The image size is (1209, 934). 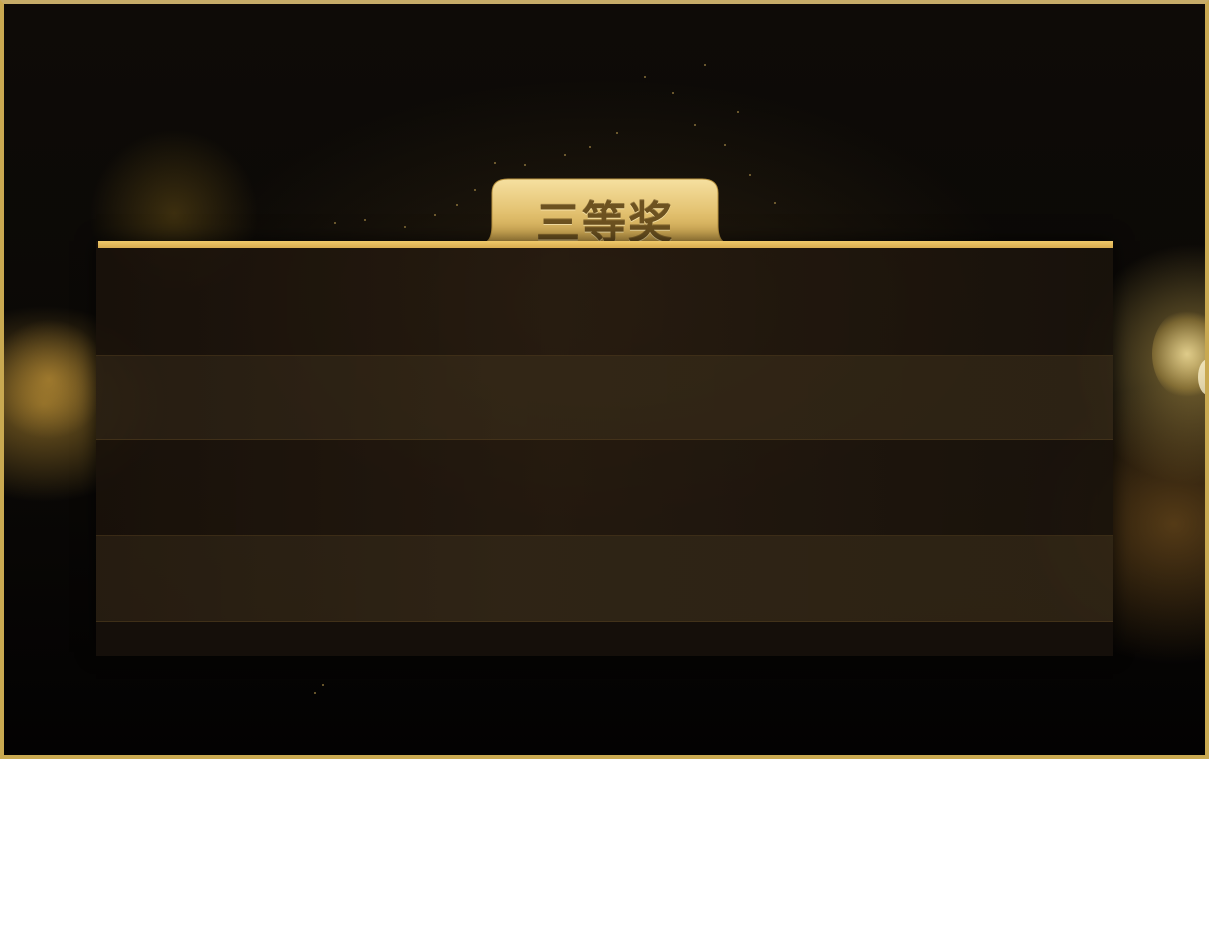 What do you see at coordinates (649, 811) in the screenshot?
I see `registered-mark: ®` at bounding box center [649, 811].